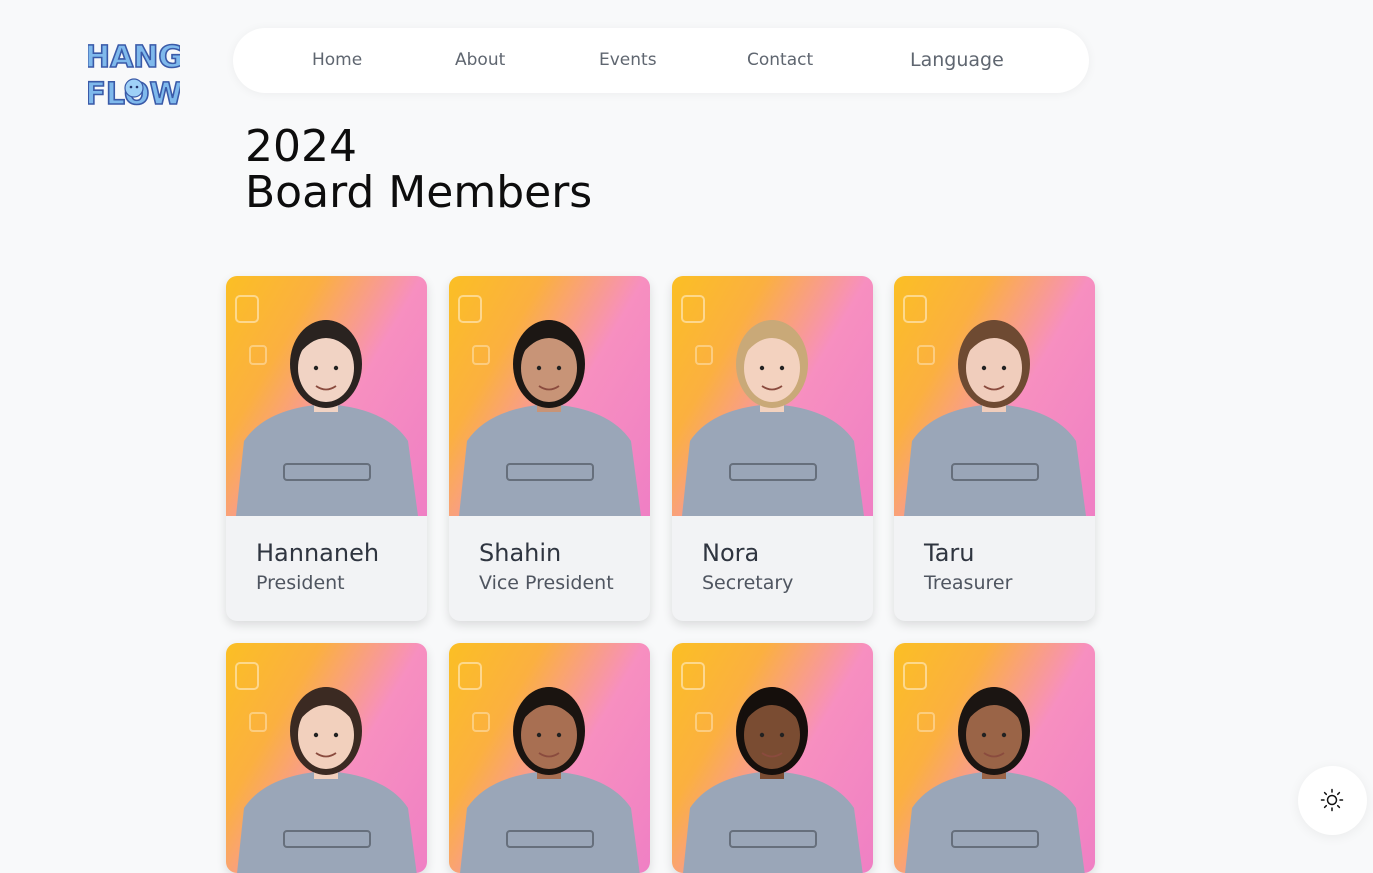  I want to click on member-card: Taru Treasurer, so click(994, 448).